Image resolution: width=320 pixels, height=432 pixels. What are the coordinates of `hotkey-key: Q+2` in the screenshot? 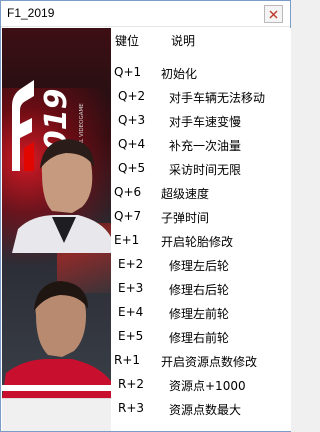 It's located at (132, 96).